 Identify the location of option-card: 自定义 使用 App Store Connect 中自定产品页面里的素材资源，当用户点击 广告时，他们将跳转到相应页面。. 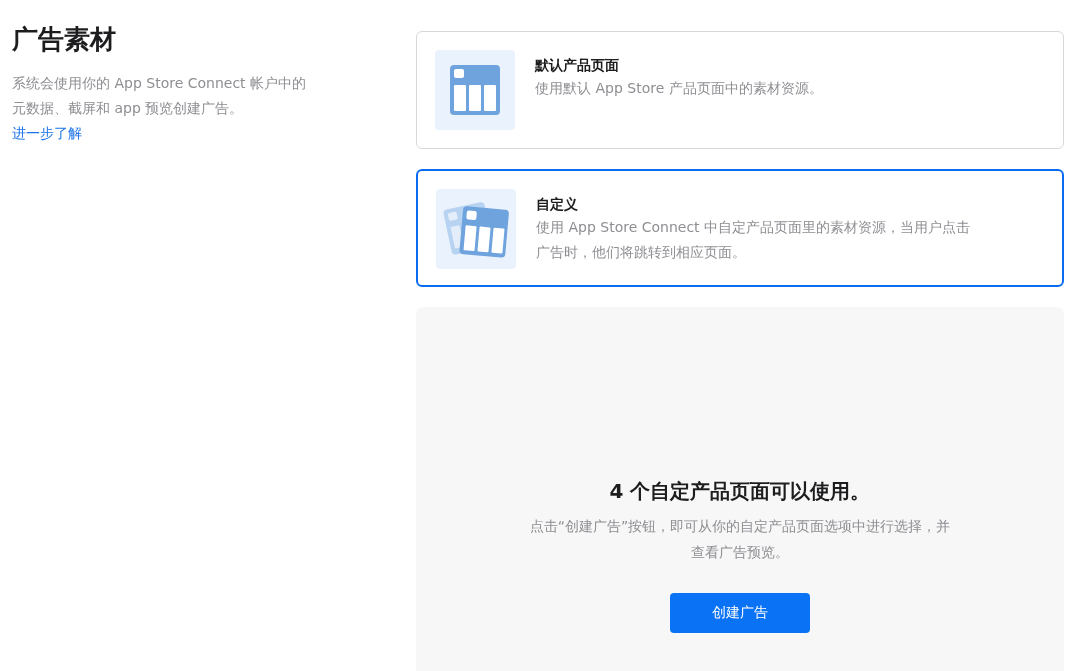
(740, 228).